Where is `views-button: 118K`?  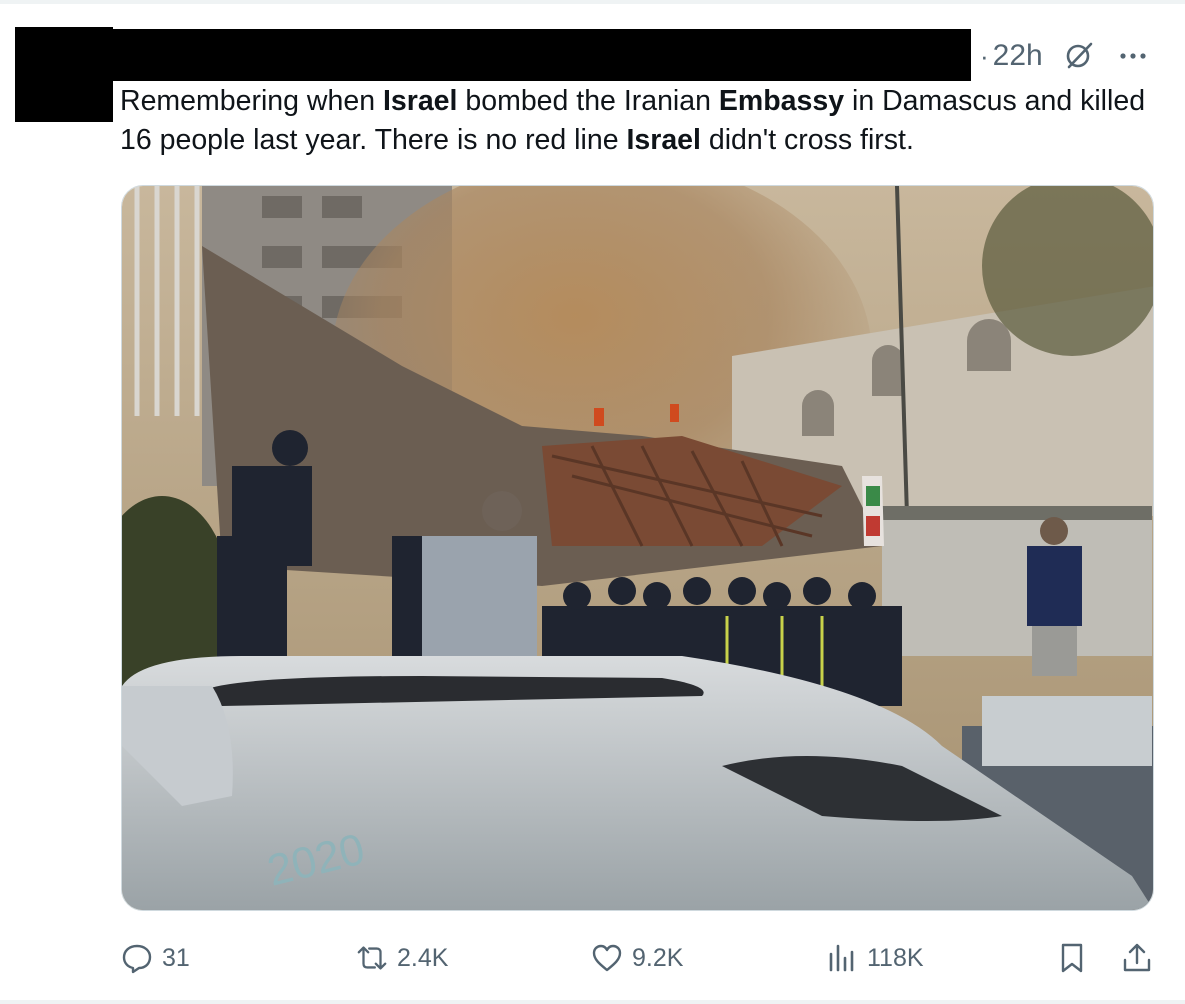 views-button: 118K is located at coordinates (874, 958).